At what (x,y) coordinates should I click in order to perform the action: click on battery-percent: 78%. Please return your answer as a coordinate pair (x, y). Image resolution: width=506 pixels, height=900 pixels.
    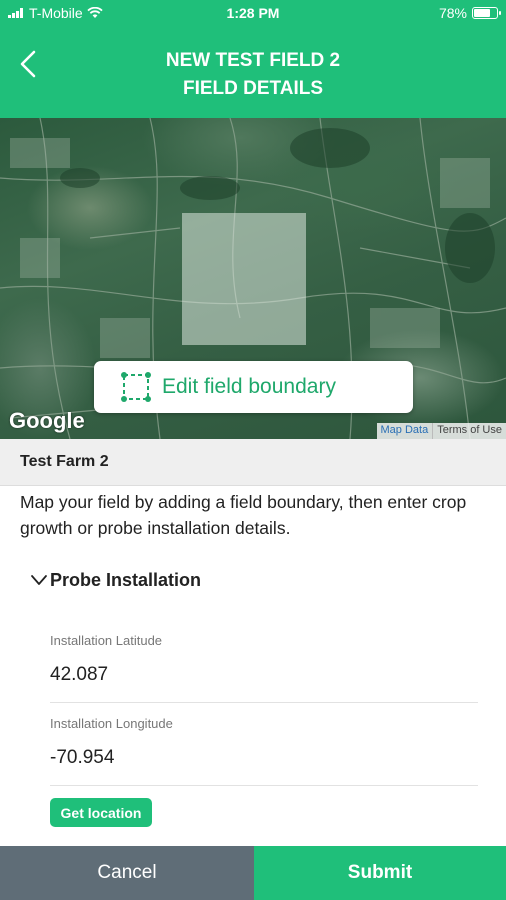
    Looking at the image, I should click on (452, 13).